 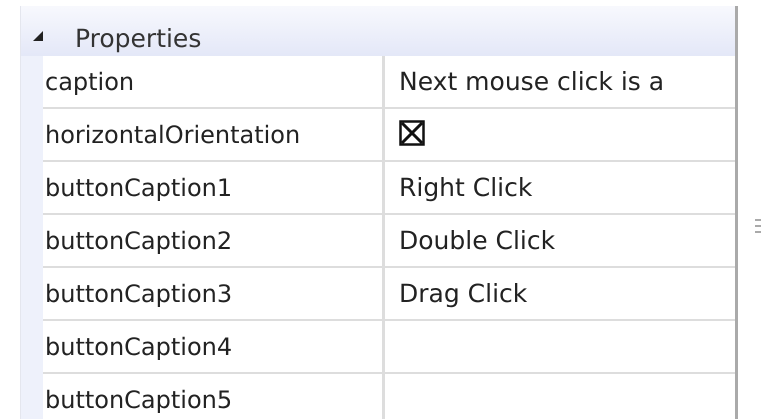 What do you see at coordinates (138, 400) in the screenshot?
I see `property-name: buttonCaption5` at bounding box center [138, 400].